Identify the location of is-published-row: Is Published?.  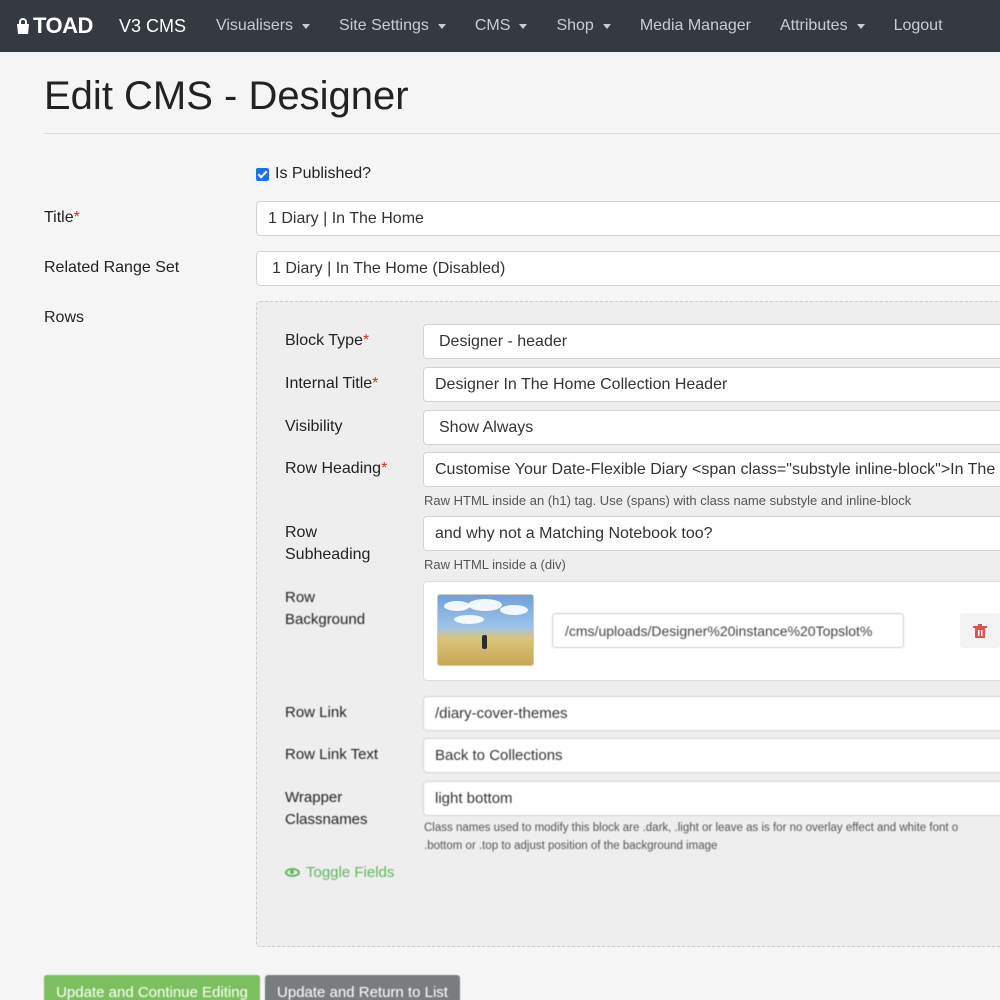
(313, 174).